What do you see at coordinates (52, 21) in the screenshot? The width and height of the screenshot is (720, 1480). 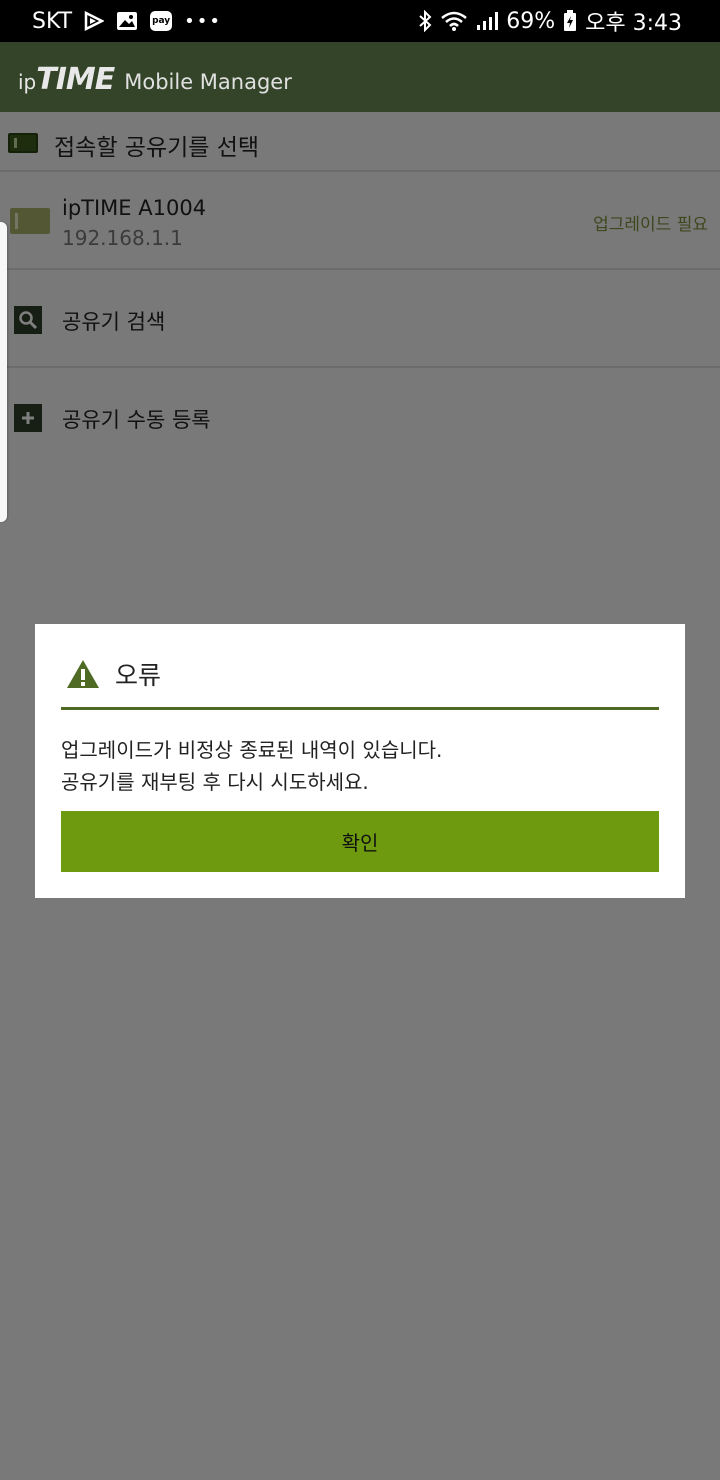 I see `carrier-label: SKT` at bounding box center [52, 21].